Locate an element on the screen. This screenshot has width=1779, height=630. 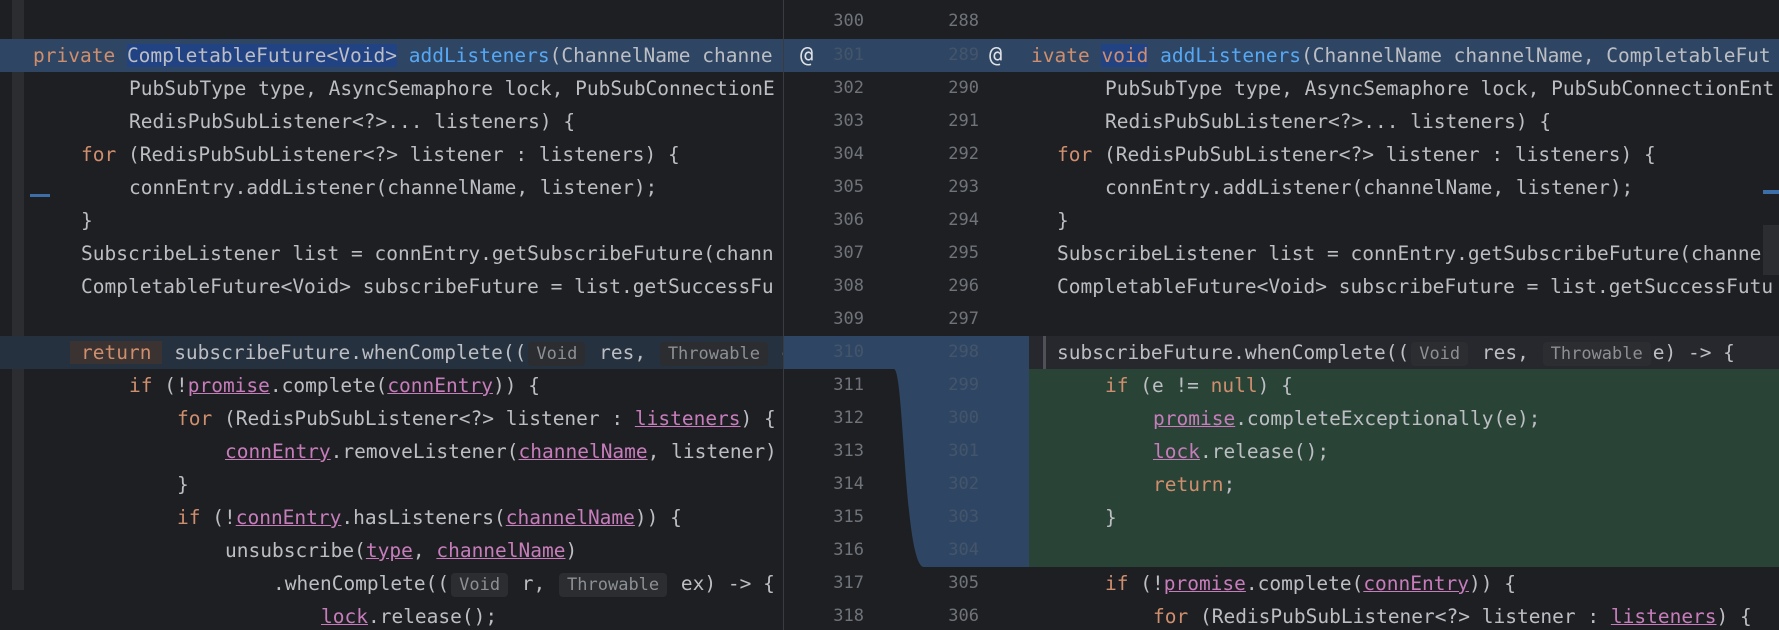
left-line-number: 316 is located at coordinates (848, 550).